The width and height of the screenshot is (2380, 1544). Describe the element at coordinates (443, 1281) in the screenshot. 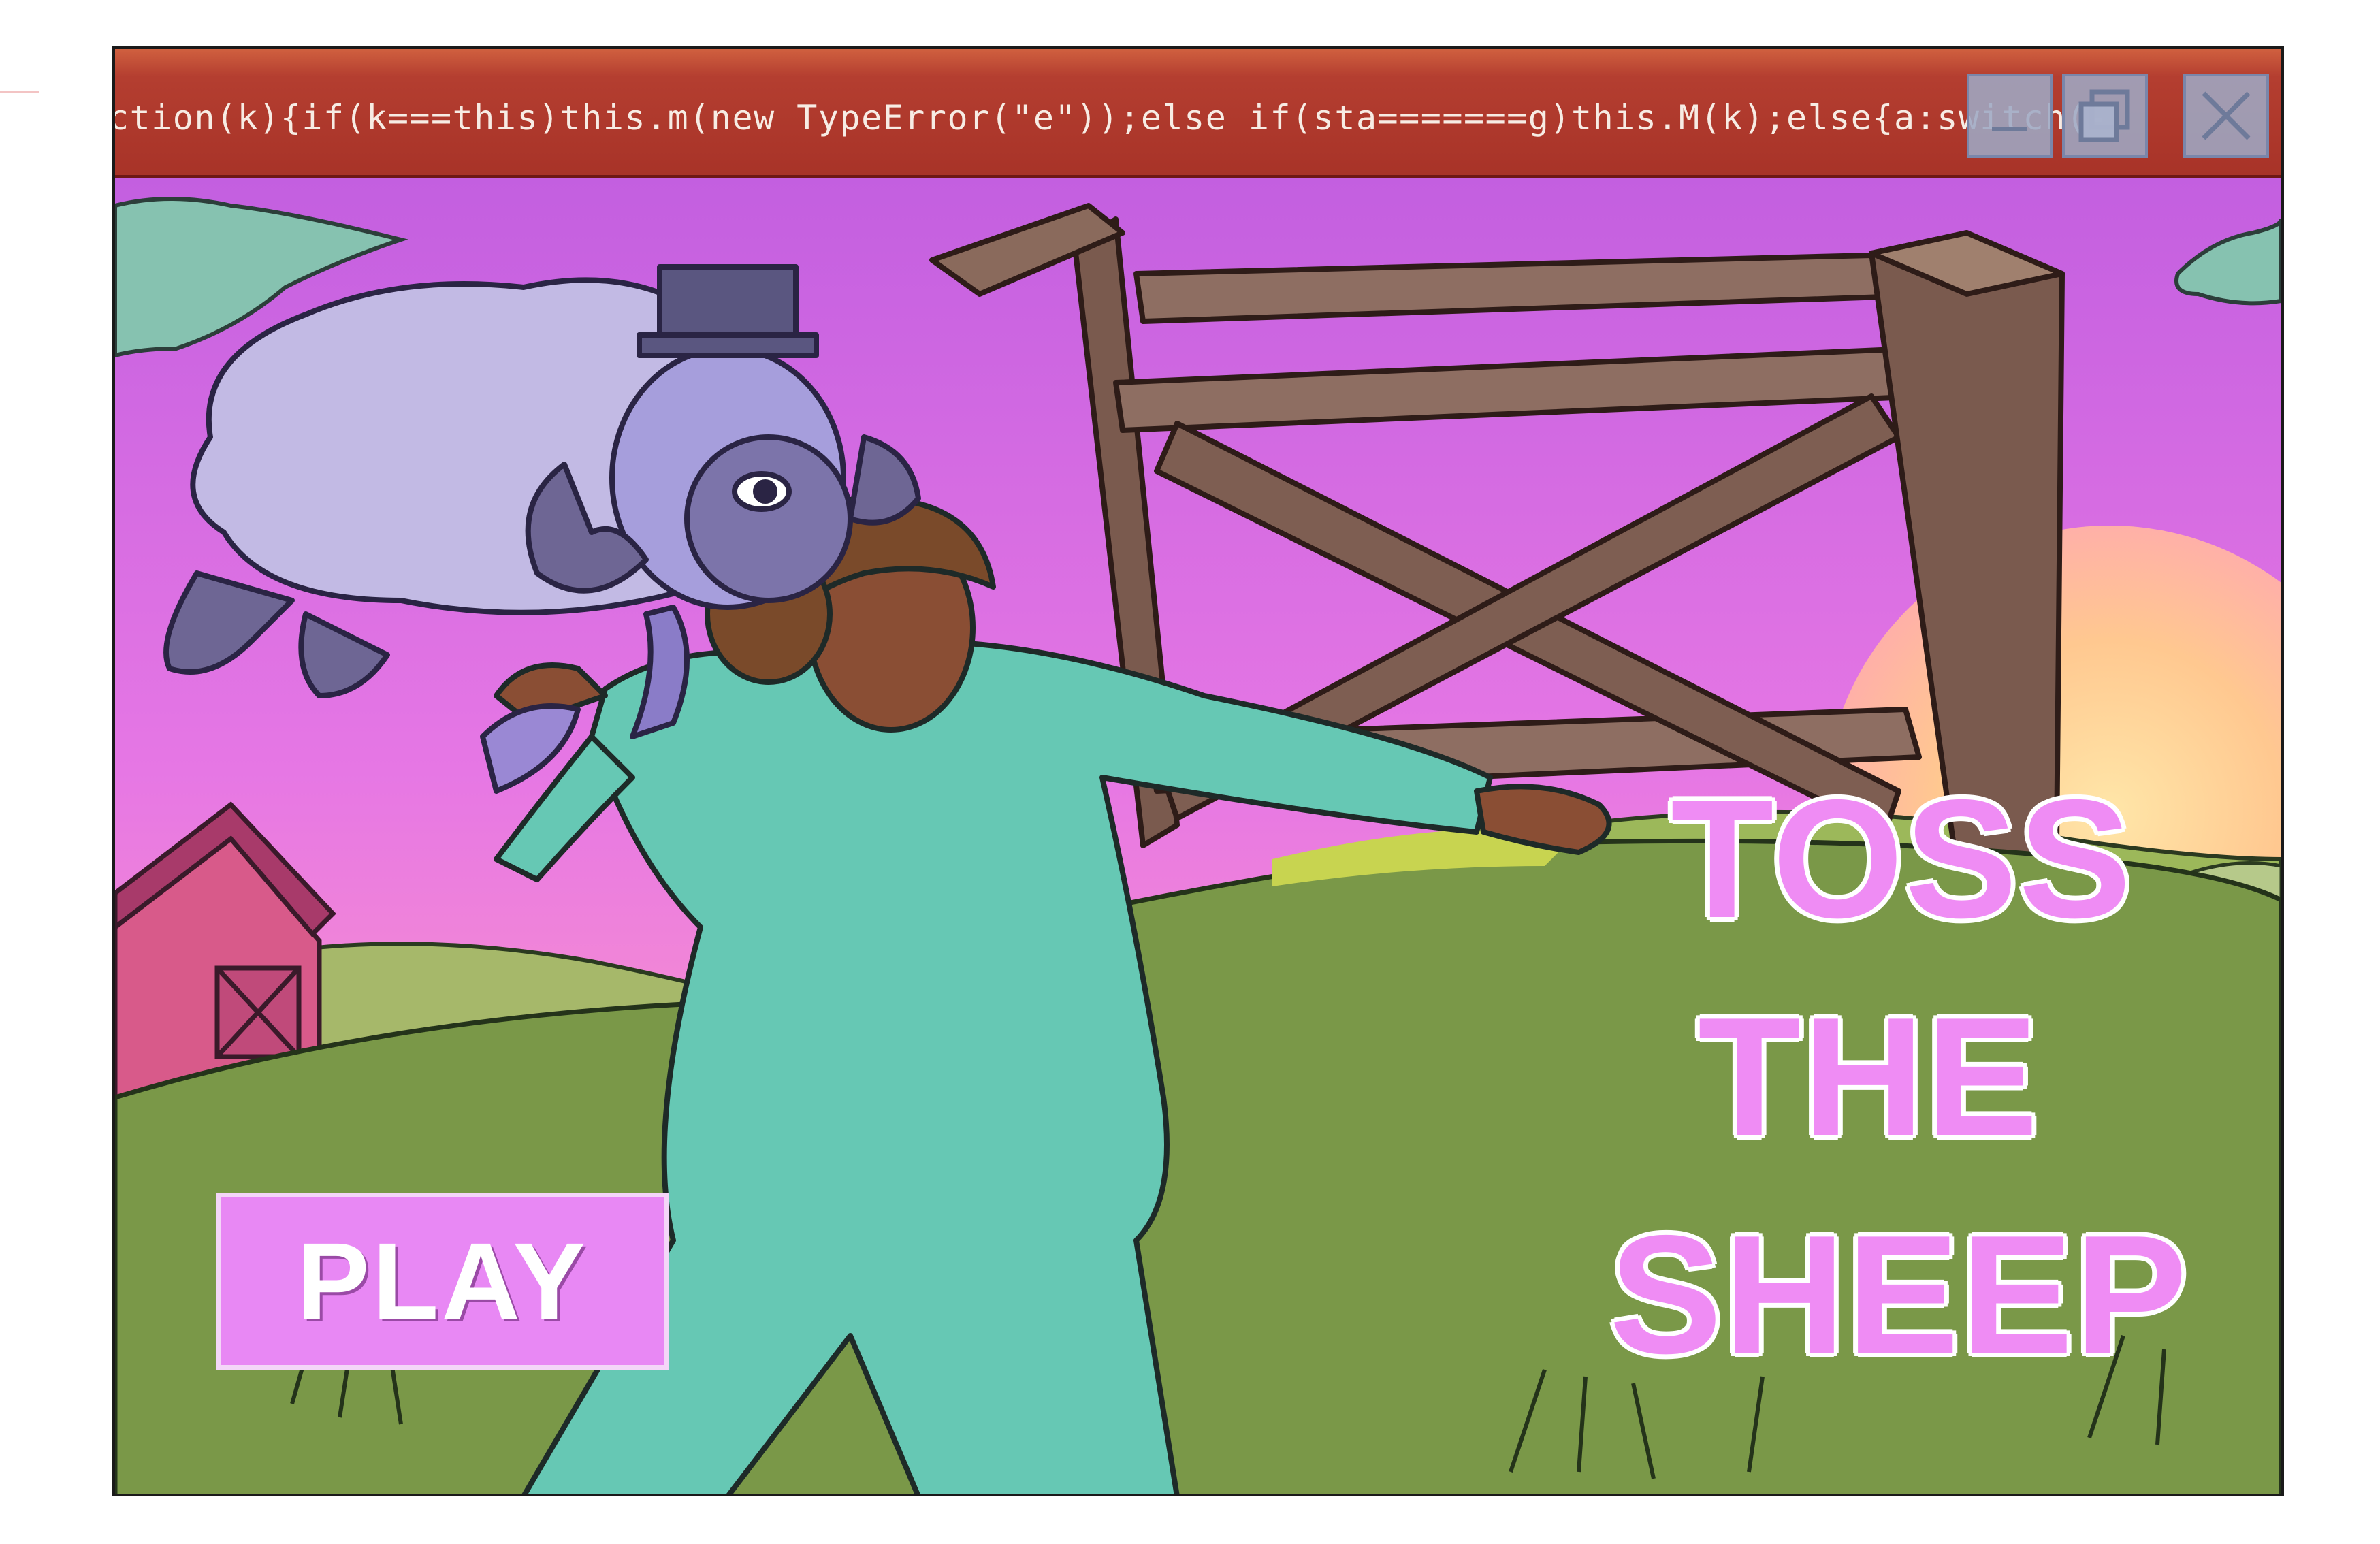

I see `play-button: PLAY` at that location.